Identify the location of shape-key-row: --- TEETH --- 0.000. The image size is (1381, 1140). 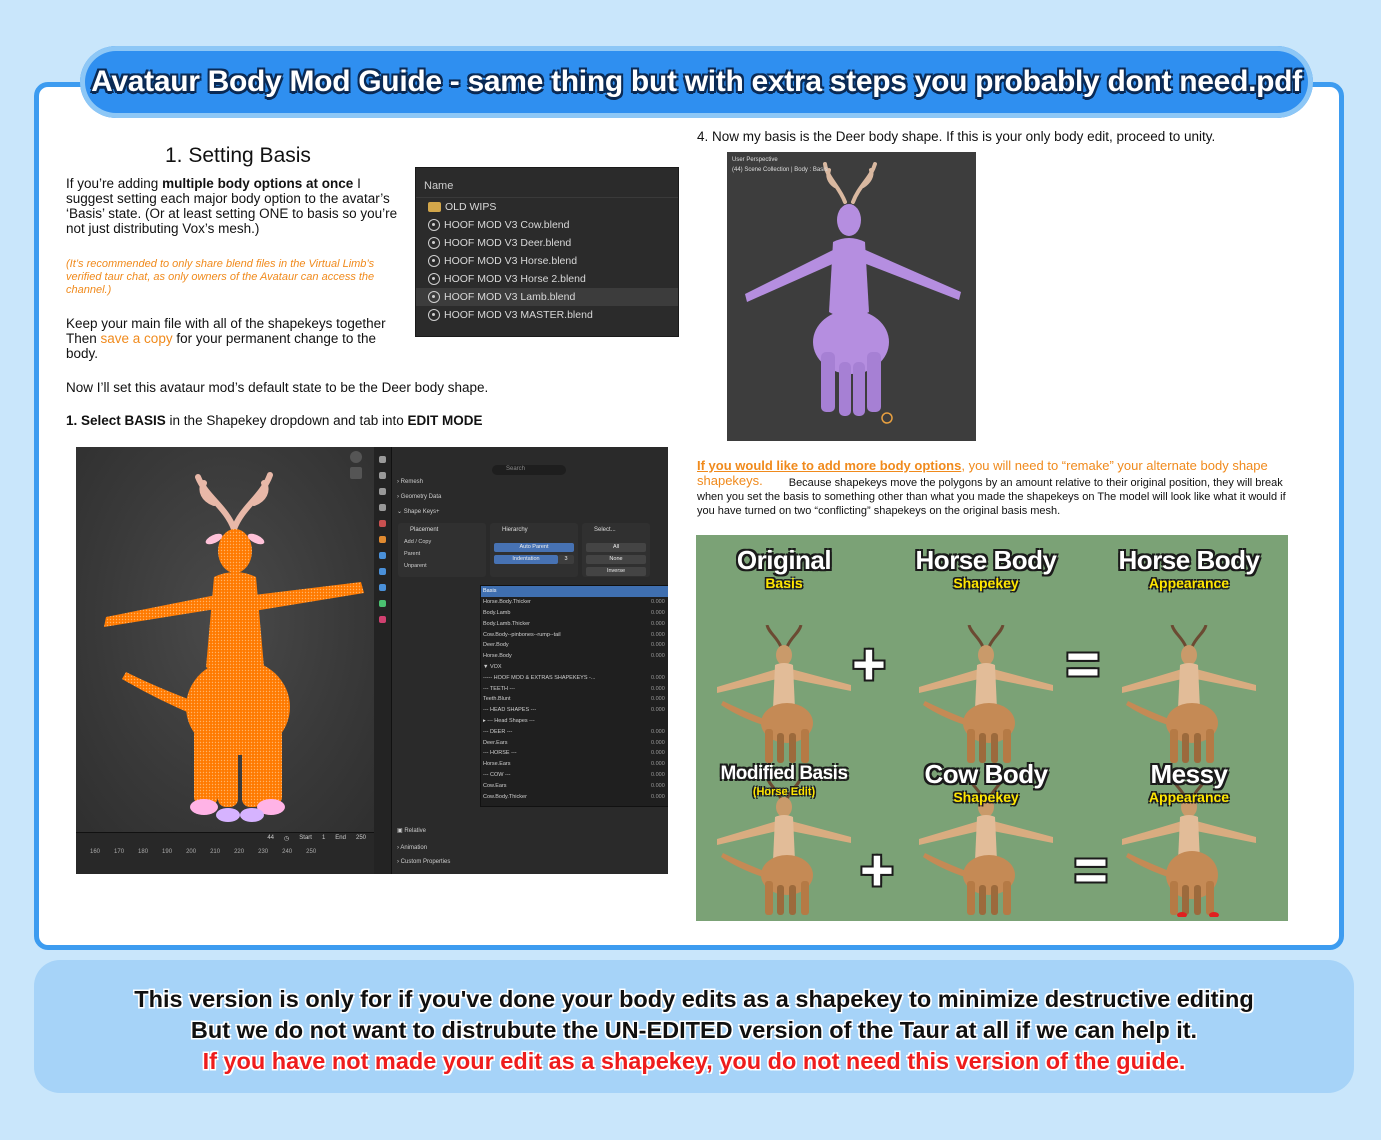
(574, 688).